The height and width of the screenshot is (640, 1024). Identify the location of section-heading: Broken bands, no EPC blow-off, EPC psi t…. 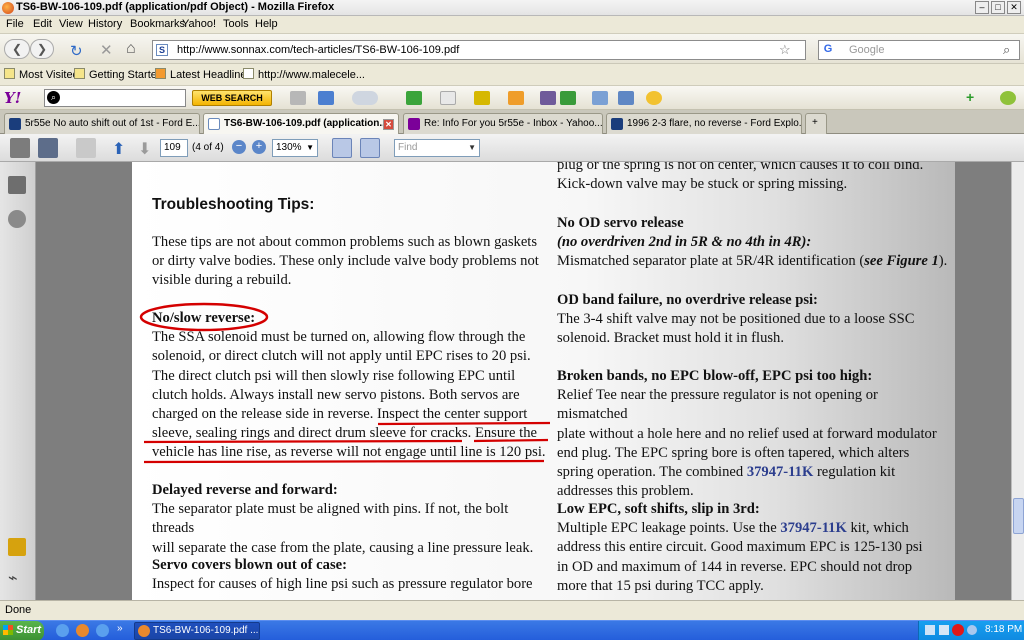
(715, 376).